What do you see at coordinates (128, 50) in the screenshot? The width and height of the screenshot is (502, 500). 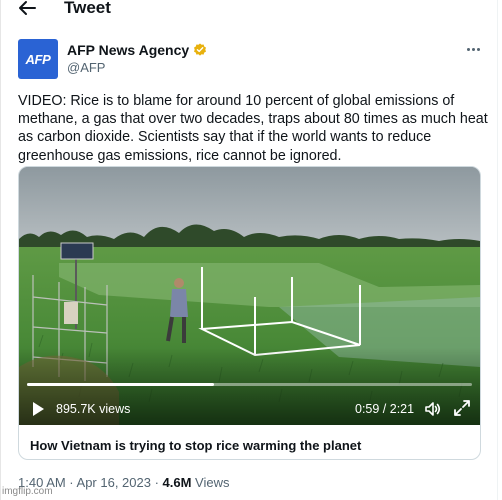 I see `author-name-text: AFP News Agency` at bounding box center [128, 50].